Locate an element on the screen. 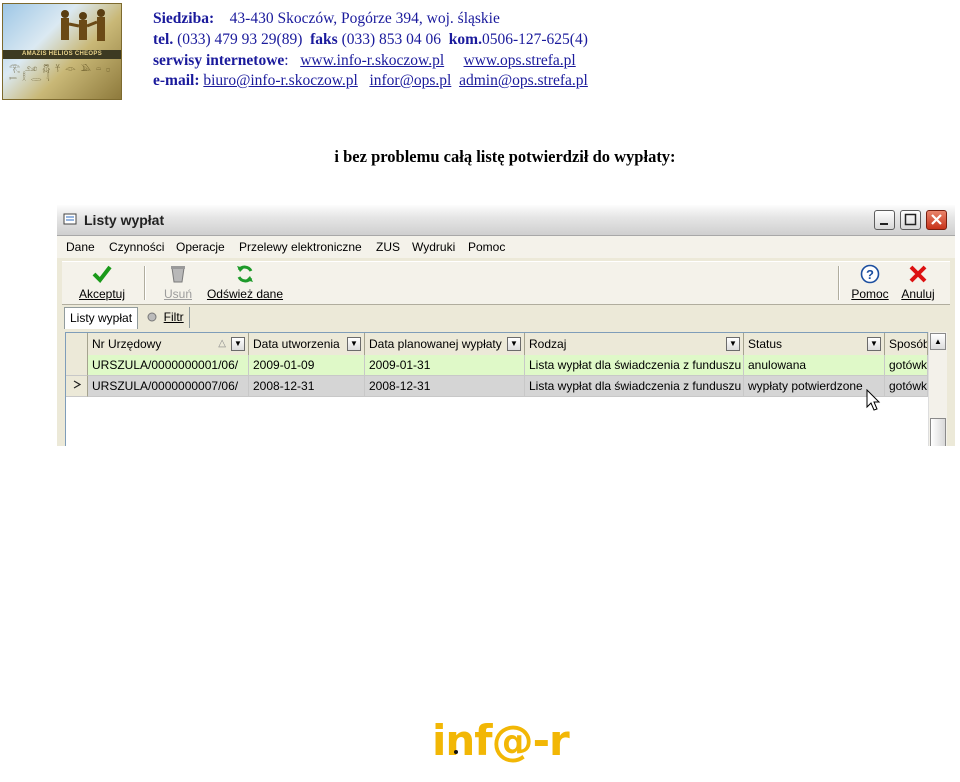 The width and height of the screenshot is (960, 782). window-title: Listy wypłat is located at coordinates (124, 220).